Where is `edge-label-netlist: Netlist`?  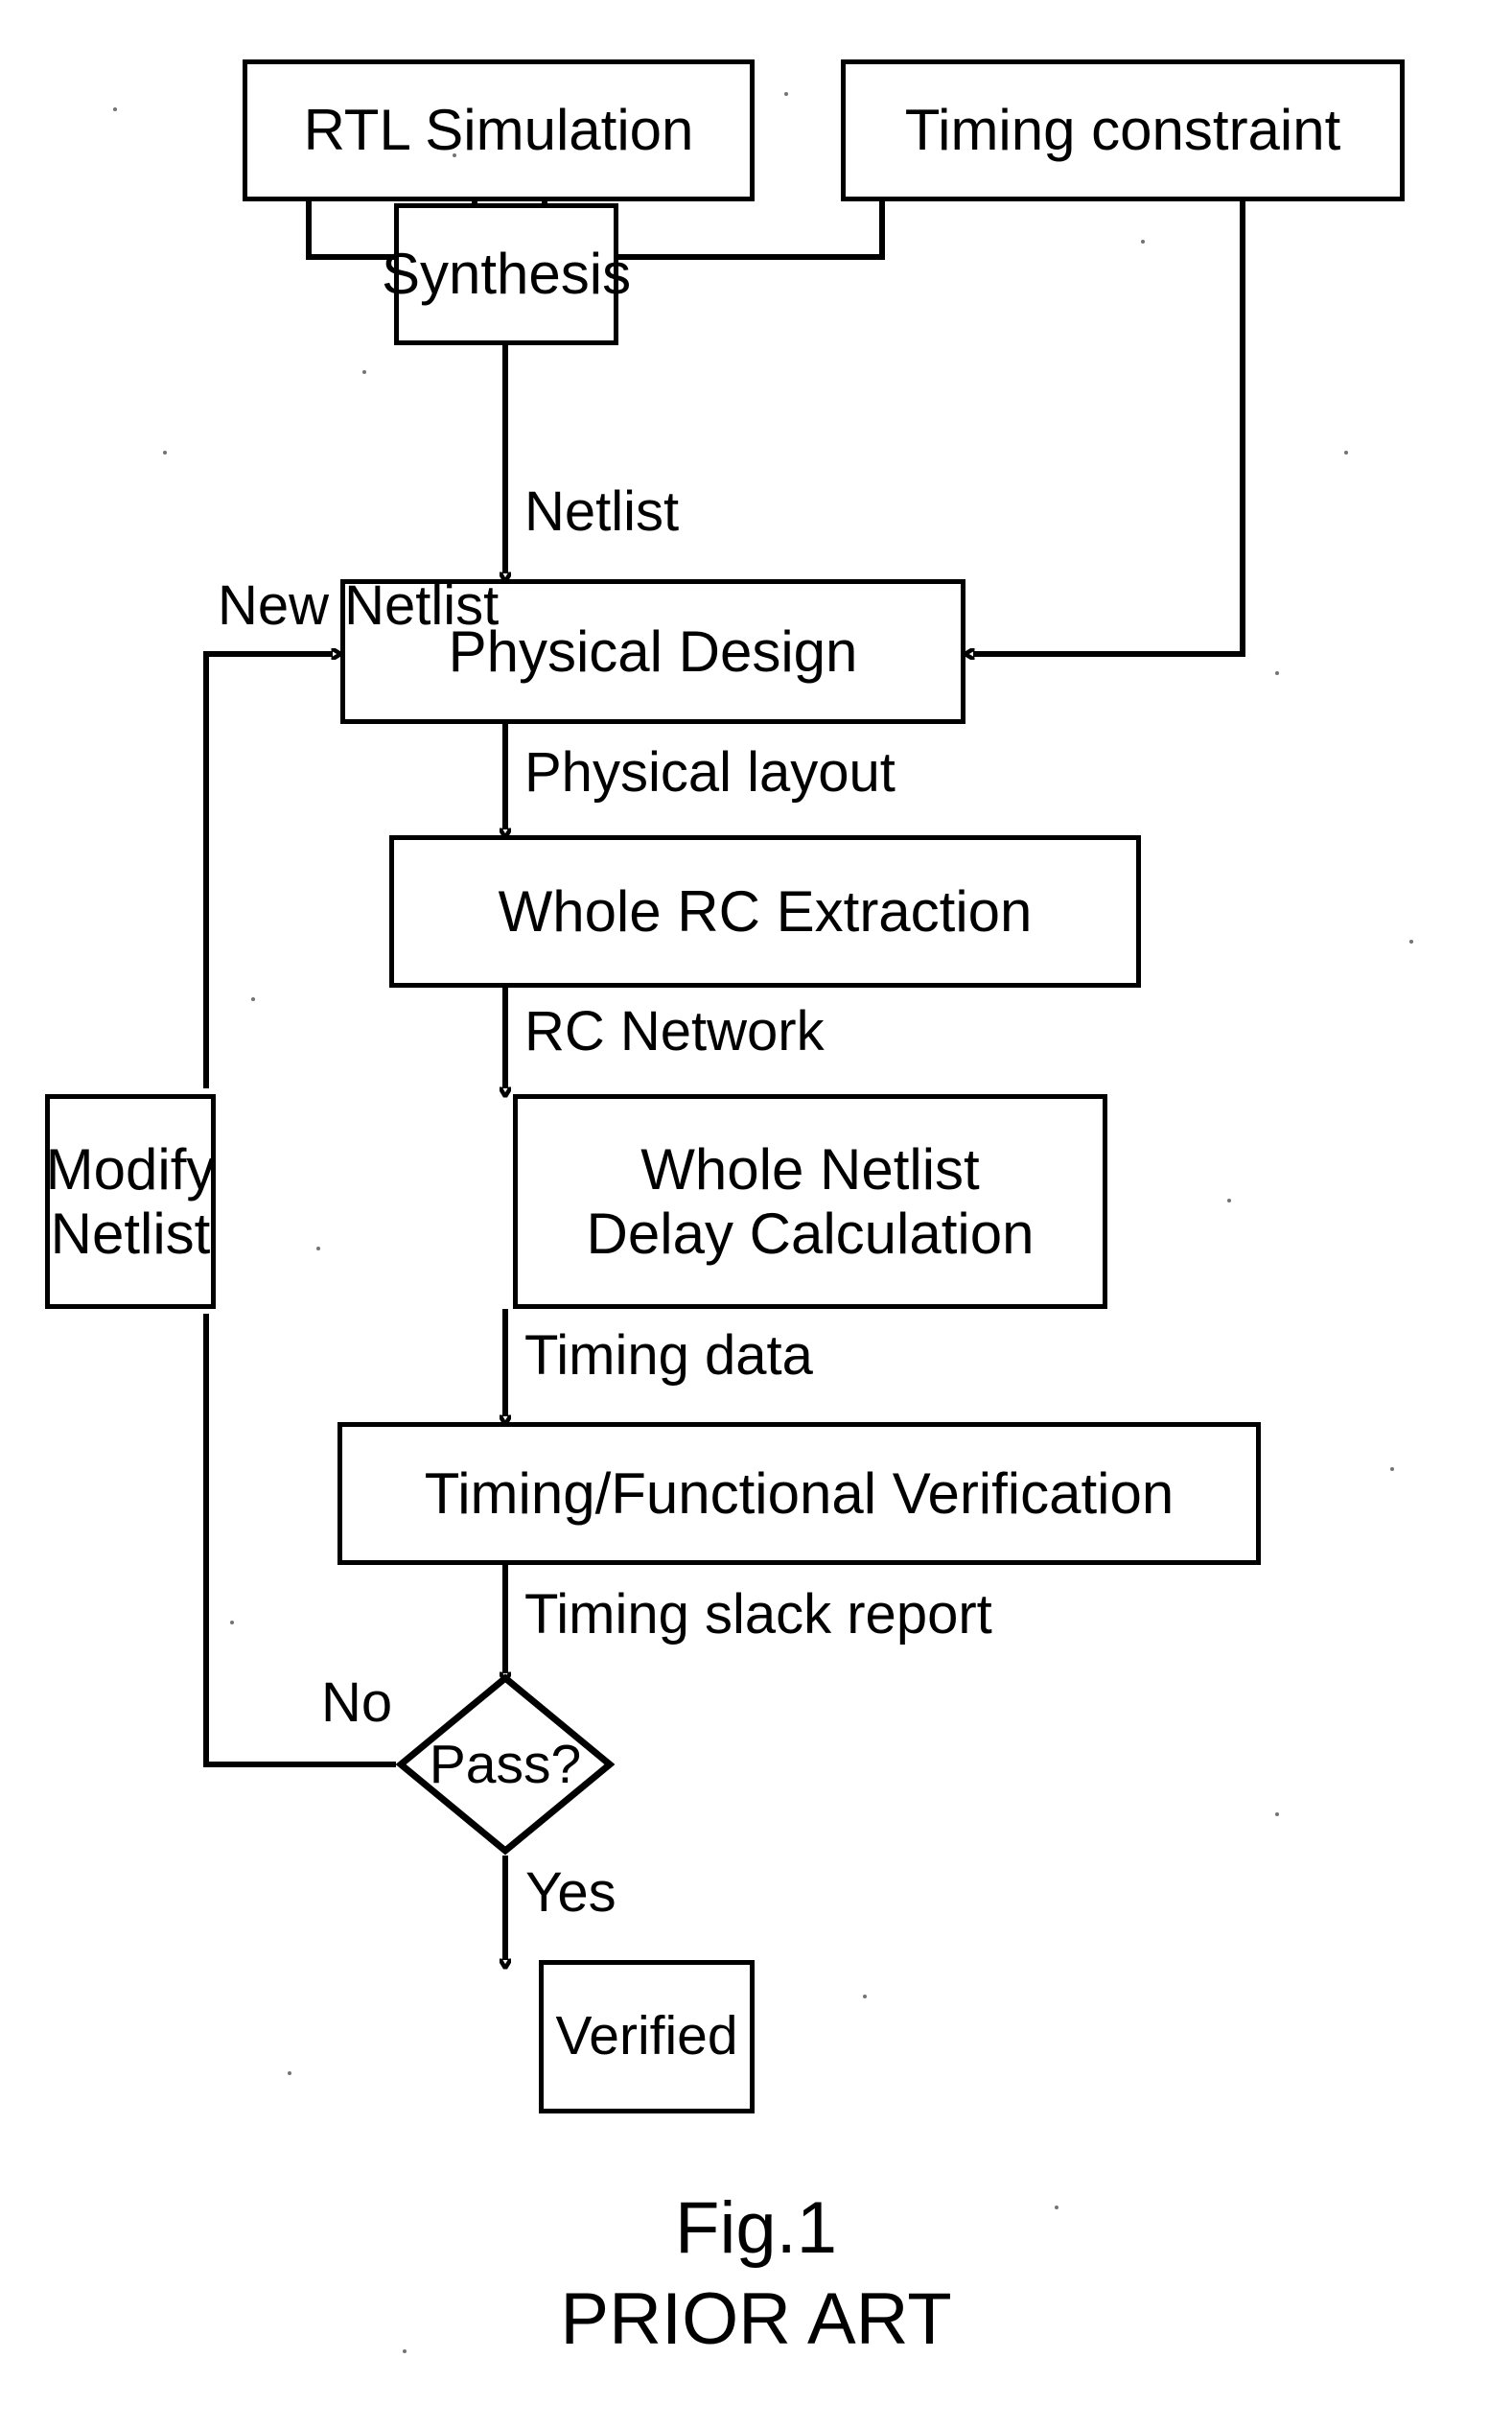 edge-label-netlist: Netlist is located at coordinates (602, 511).